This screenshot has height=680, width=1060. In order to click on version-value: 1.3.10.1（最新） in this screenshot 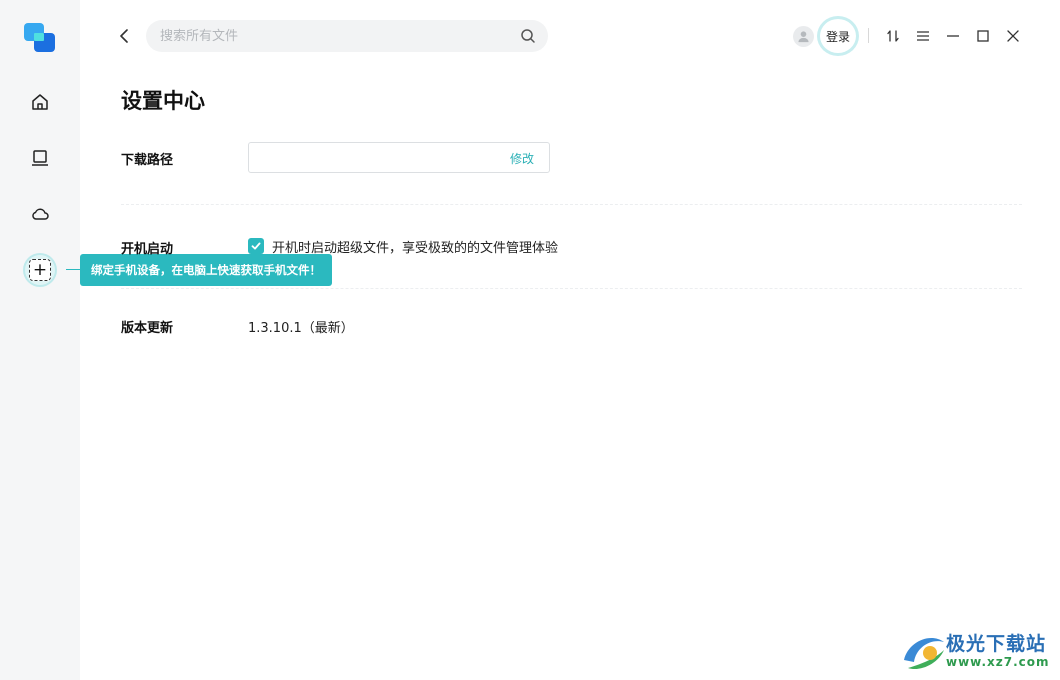, I will do `click(301, 328)`.